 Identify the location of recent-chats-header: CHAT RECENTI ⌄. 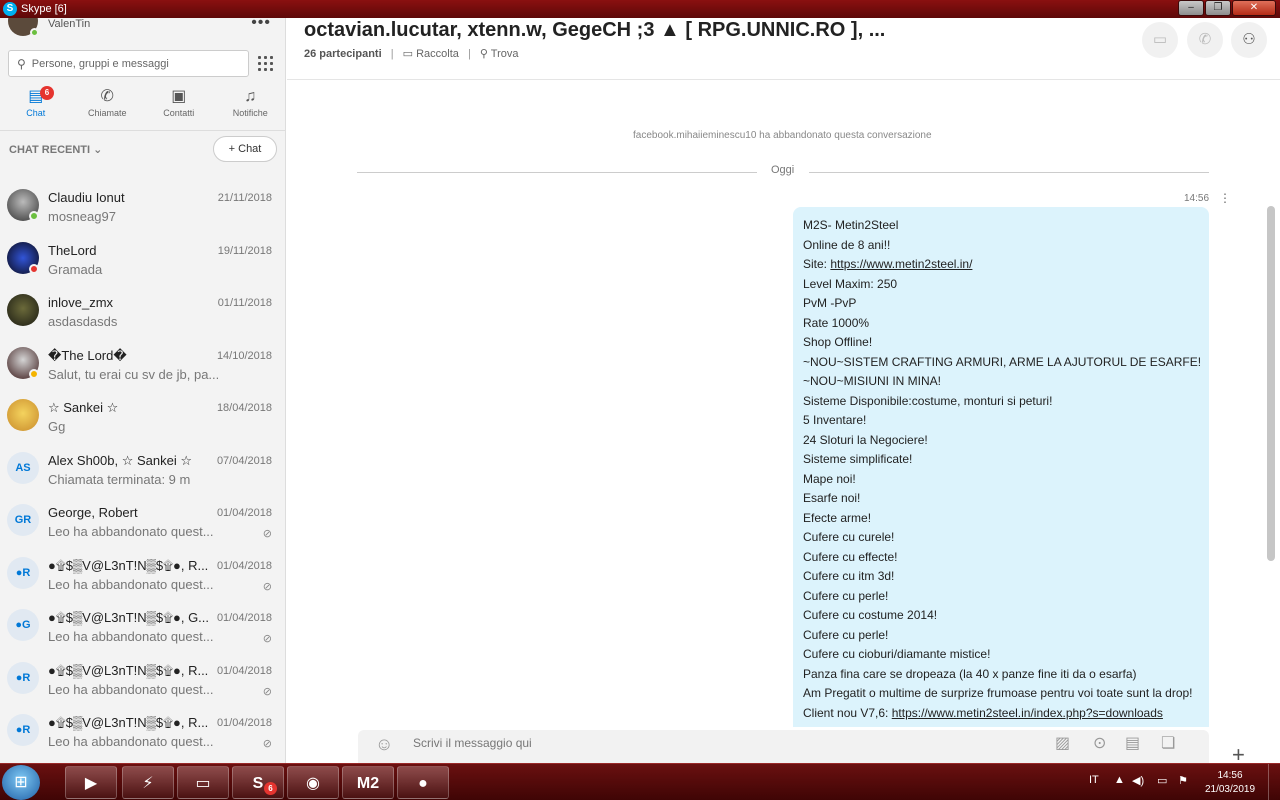
(55, 149).